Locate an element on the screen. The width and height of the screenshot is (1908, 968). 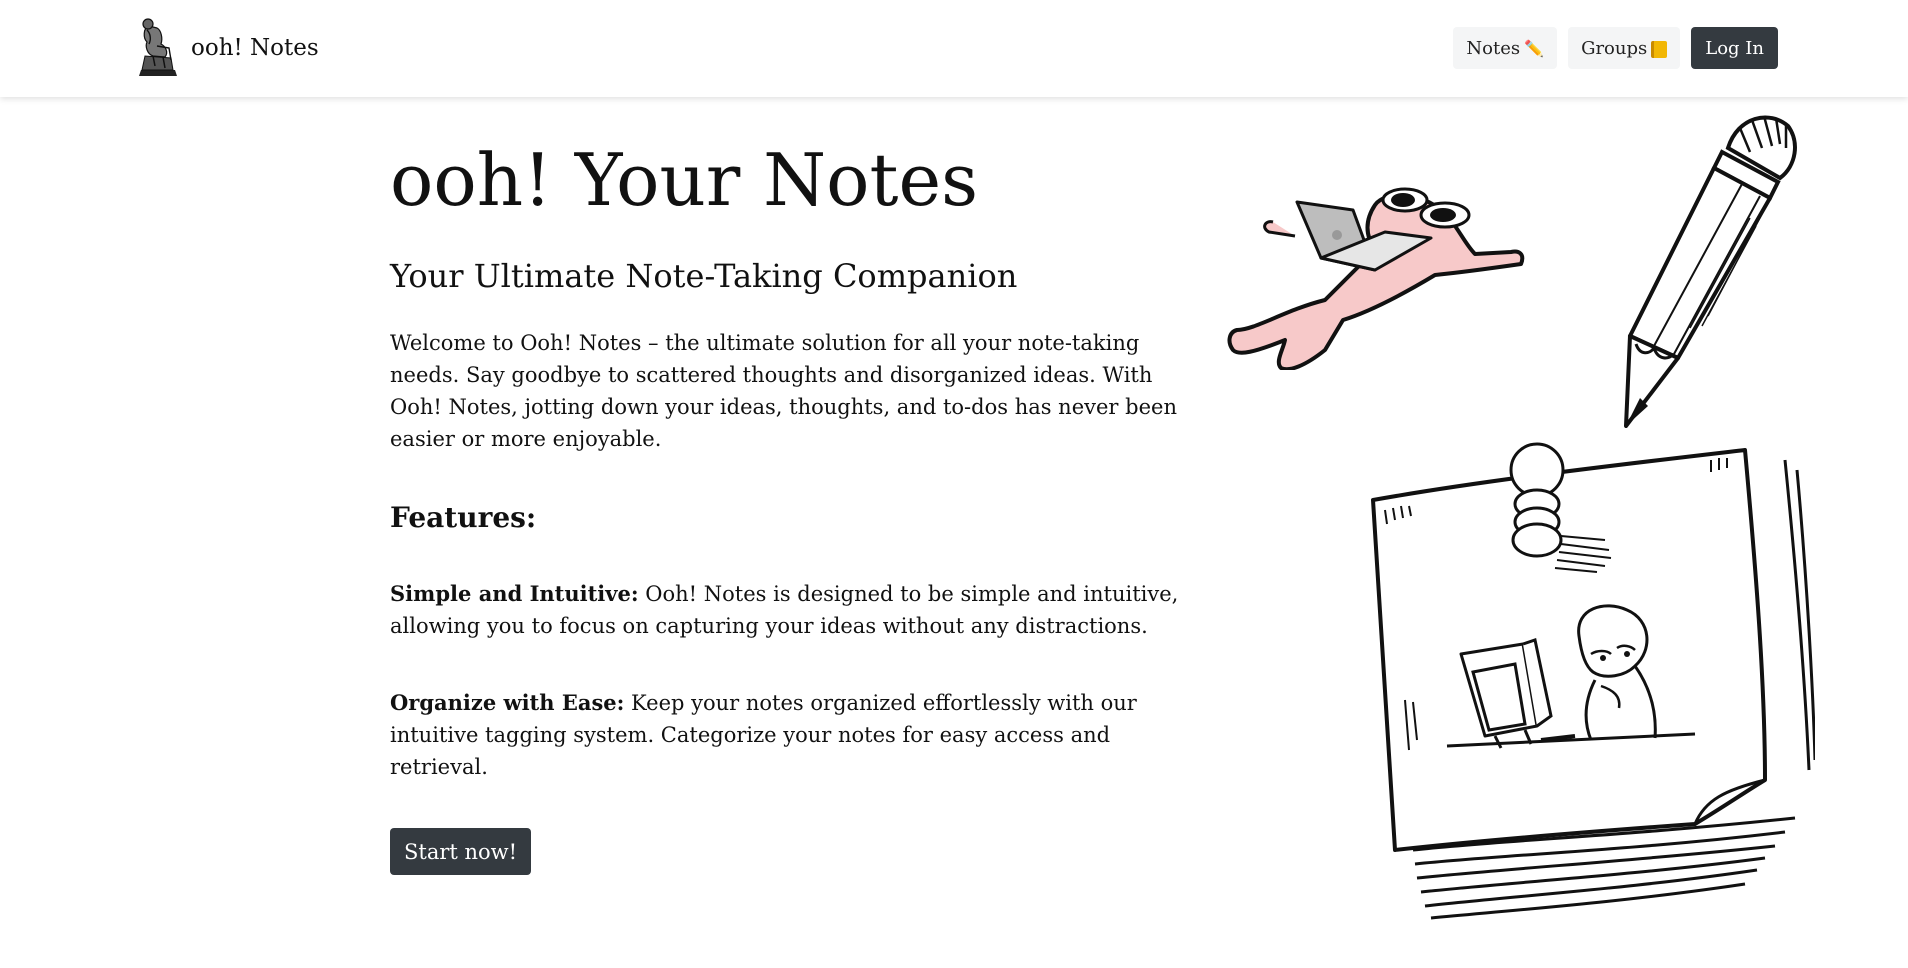
feature-title: Organize with Ease: is located at coordinates (507, 703).